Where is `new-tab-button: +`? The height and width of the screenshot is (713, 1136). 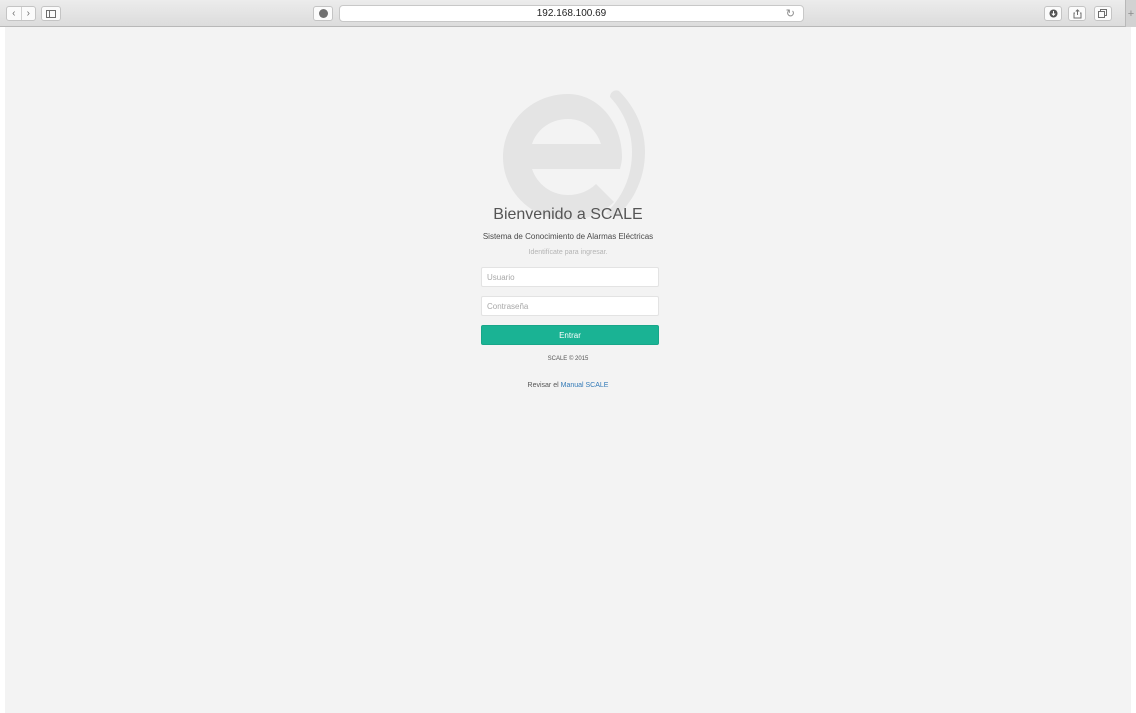 new-tab-button: + is located at coordinates (1130, 13).